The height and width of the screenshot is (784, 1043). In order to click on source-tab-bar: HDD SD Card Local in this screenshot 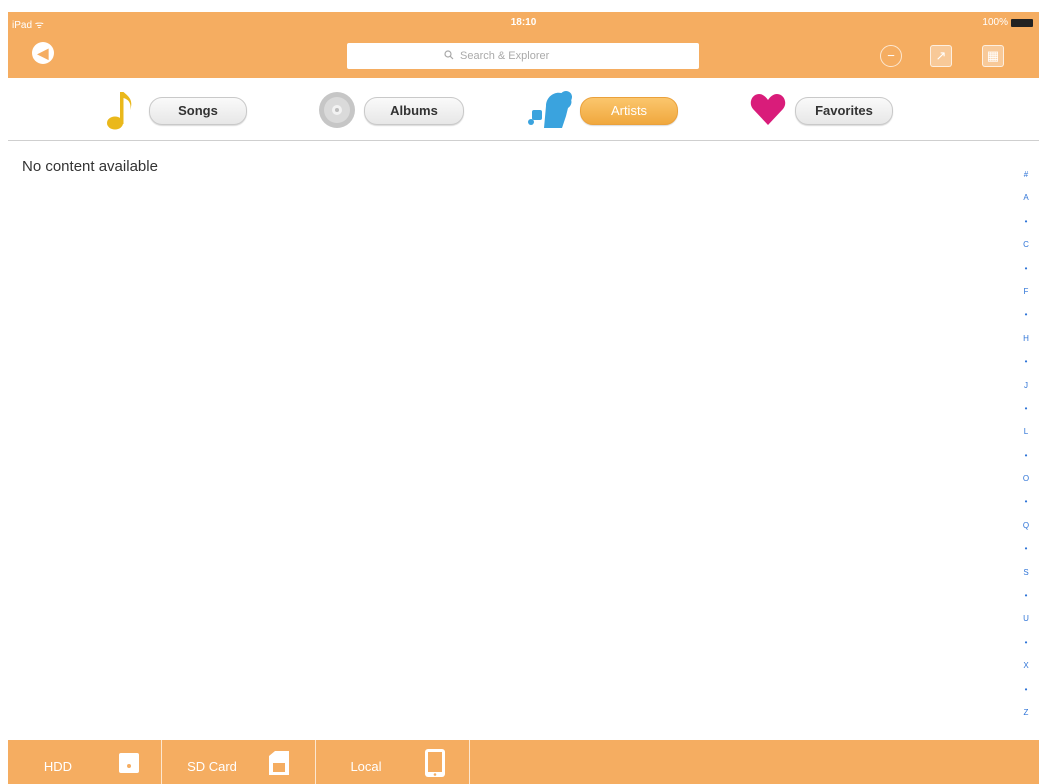, I will do `click(523, 762)`.